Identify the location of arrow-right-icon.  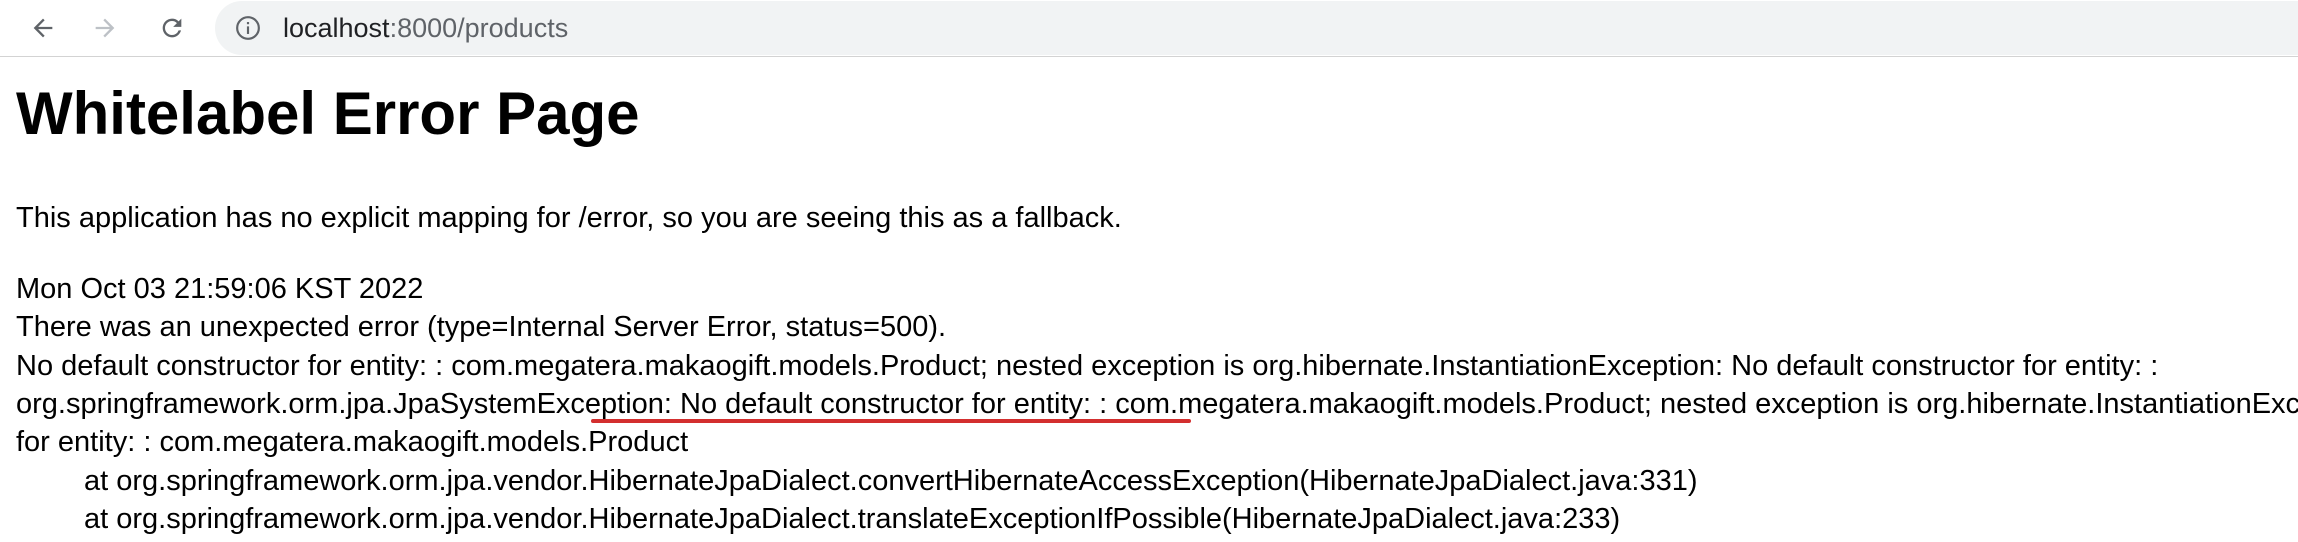
(105, 28).